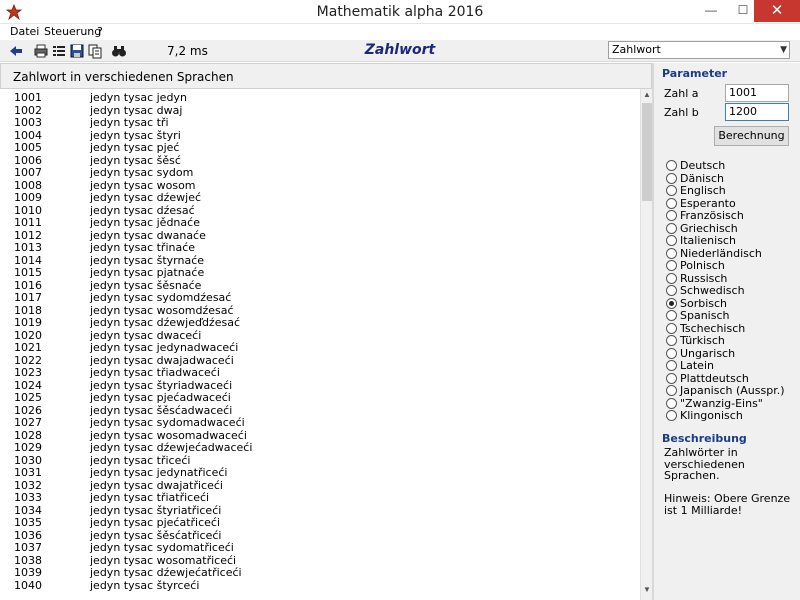 This screenshot has height=600, width=800. I want to click on language-radio: Englisch, so click(731, 190).